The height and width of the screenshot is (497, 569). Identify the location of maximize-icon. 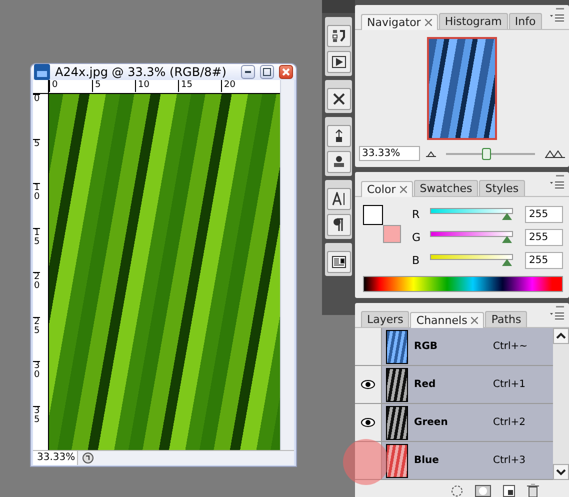
(267, 72).